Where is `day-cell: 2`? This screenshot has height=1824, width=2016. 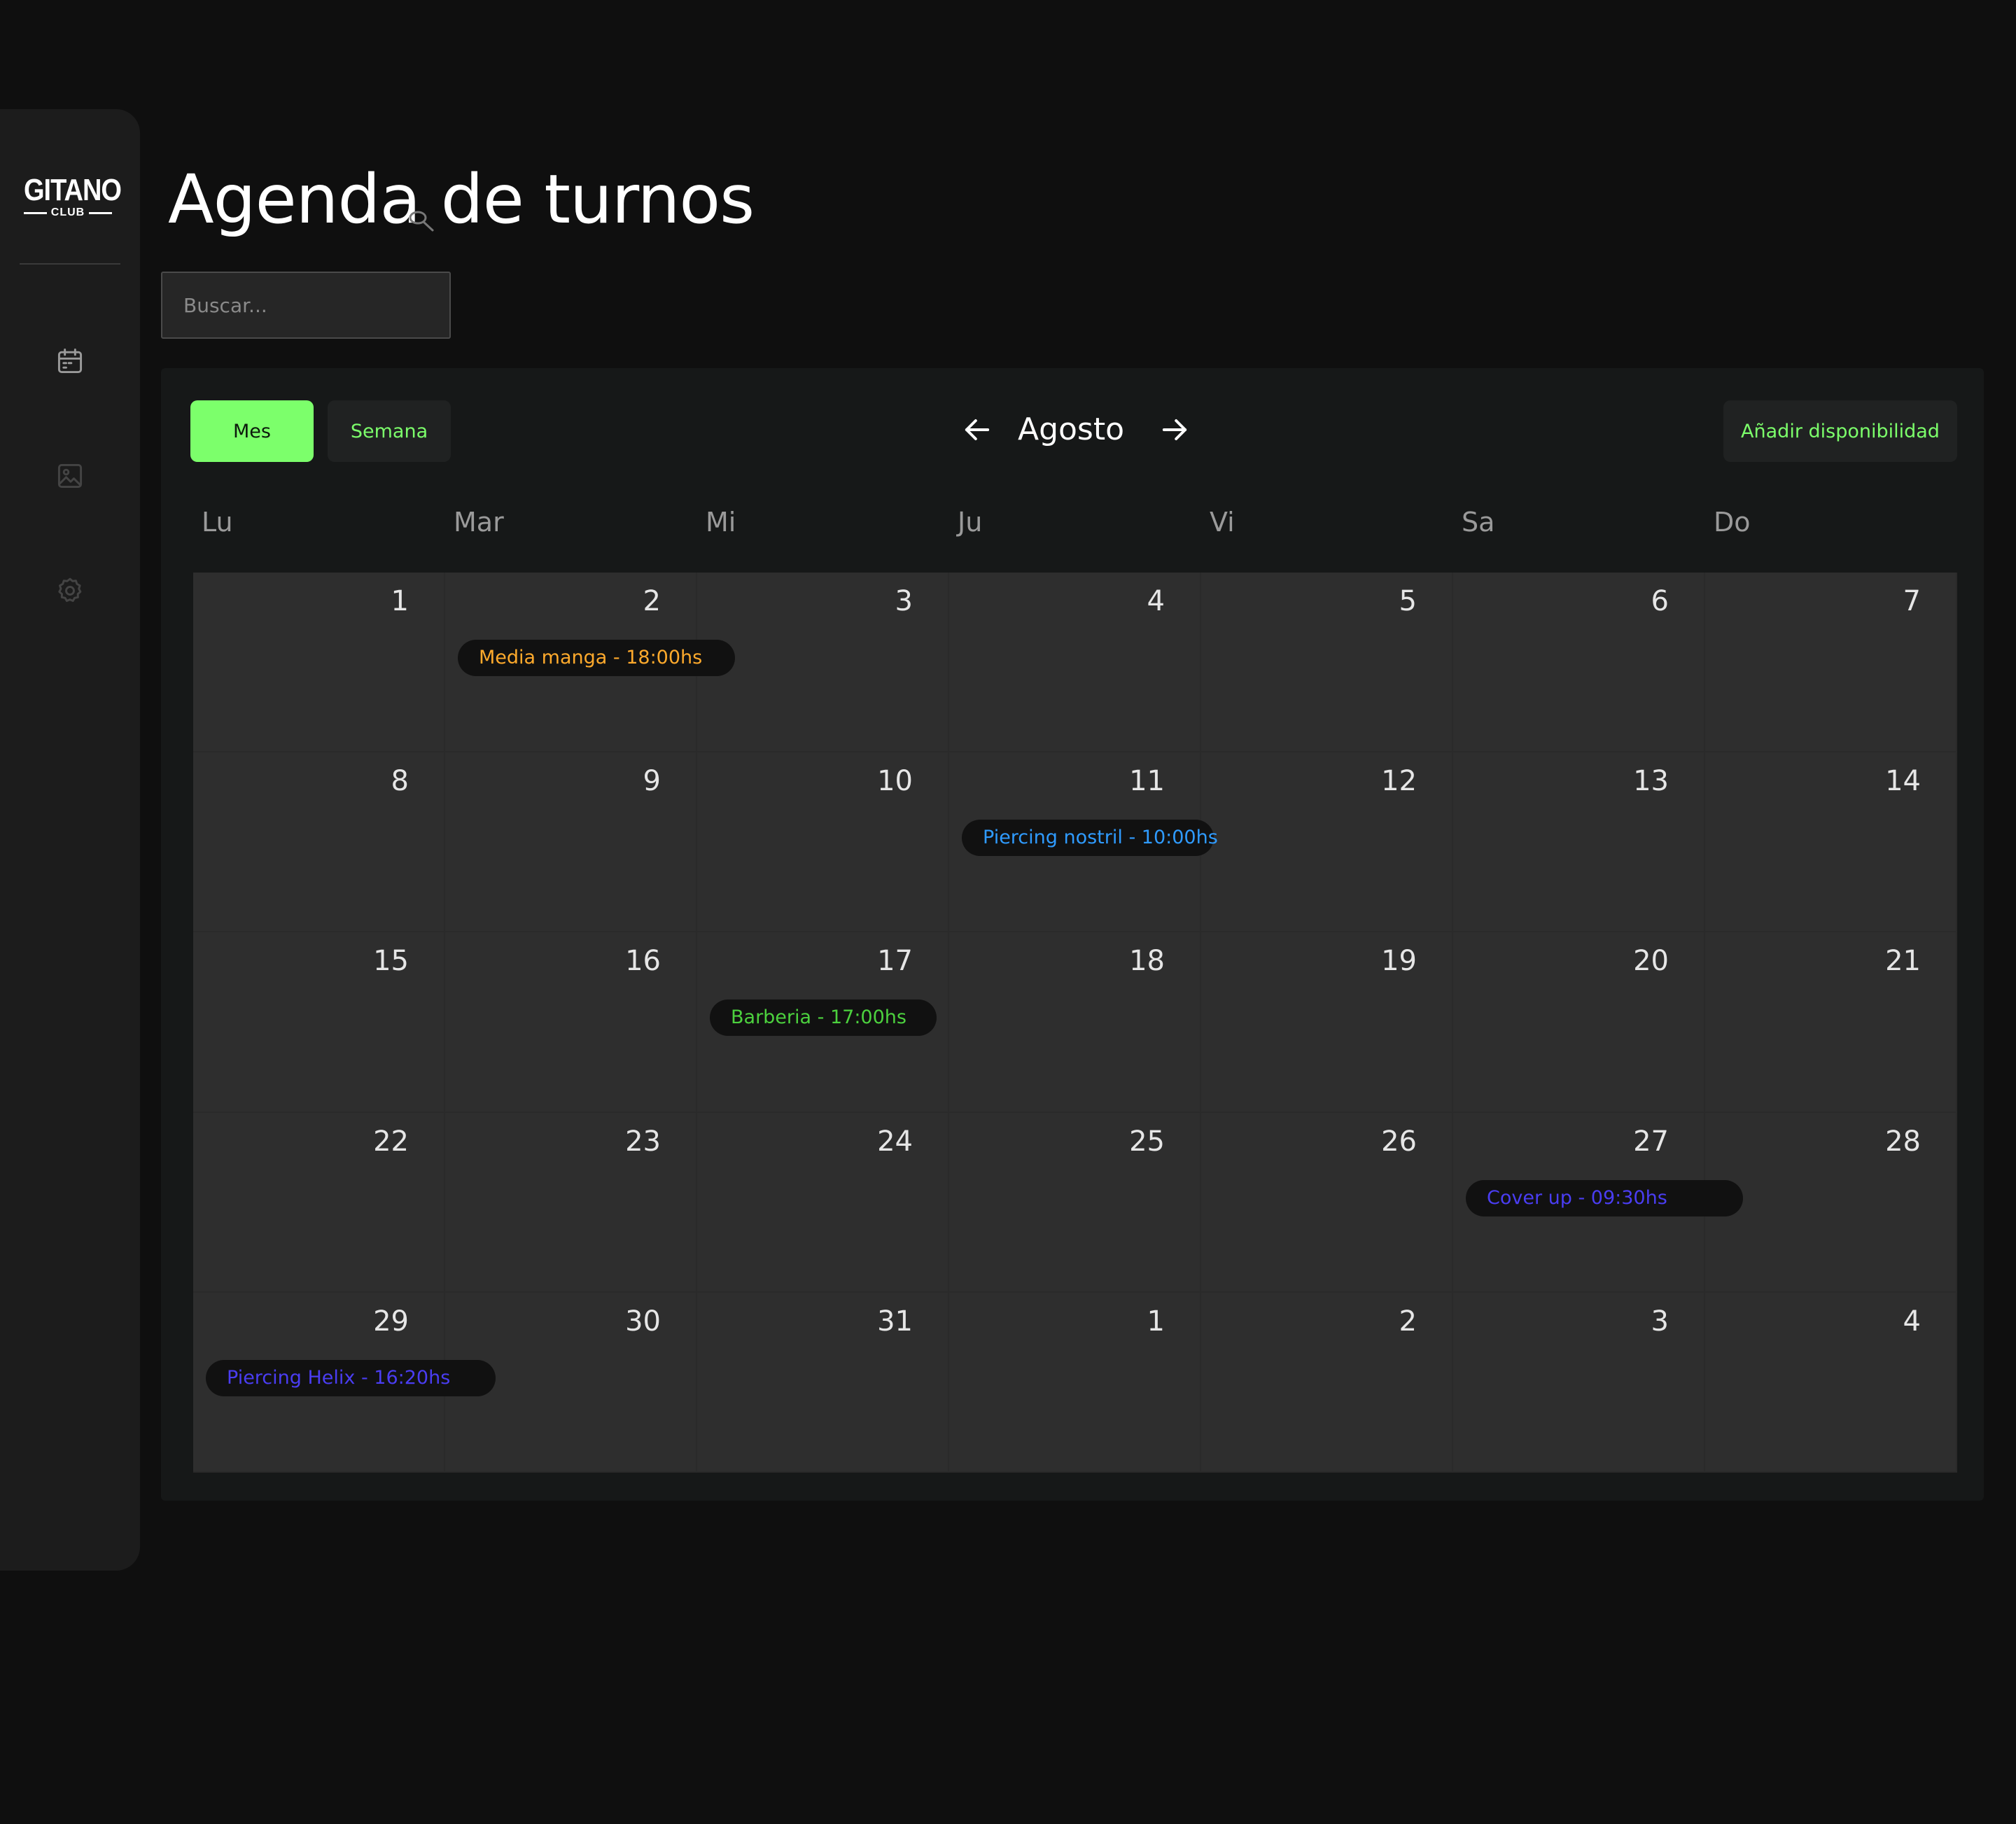
day-cell: 2 is located at coordinates (1327, 1382).